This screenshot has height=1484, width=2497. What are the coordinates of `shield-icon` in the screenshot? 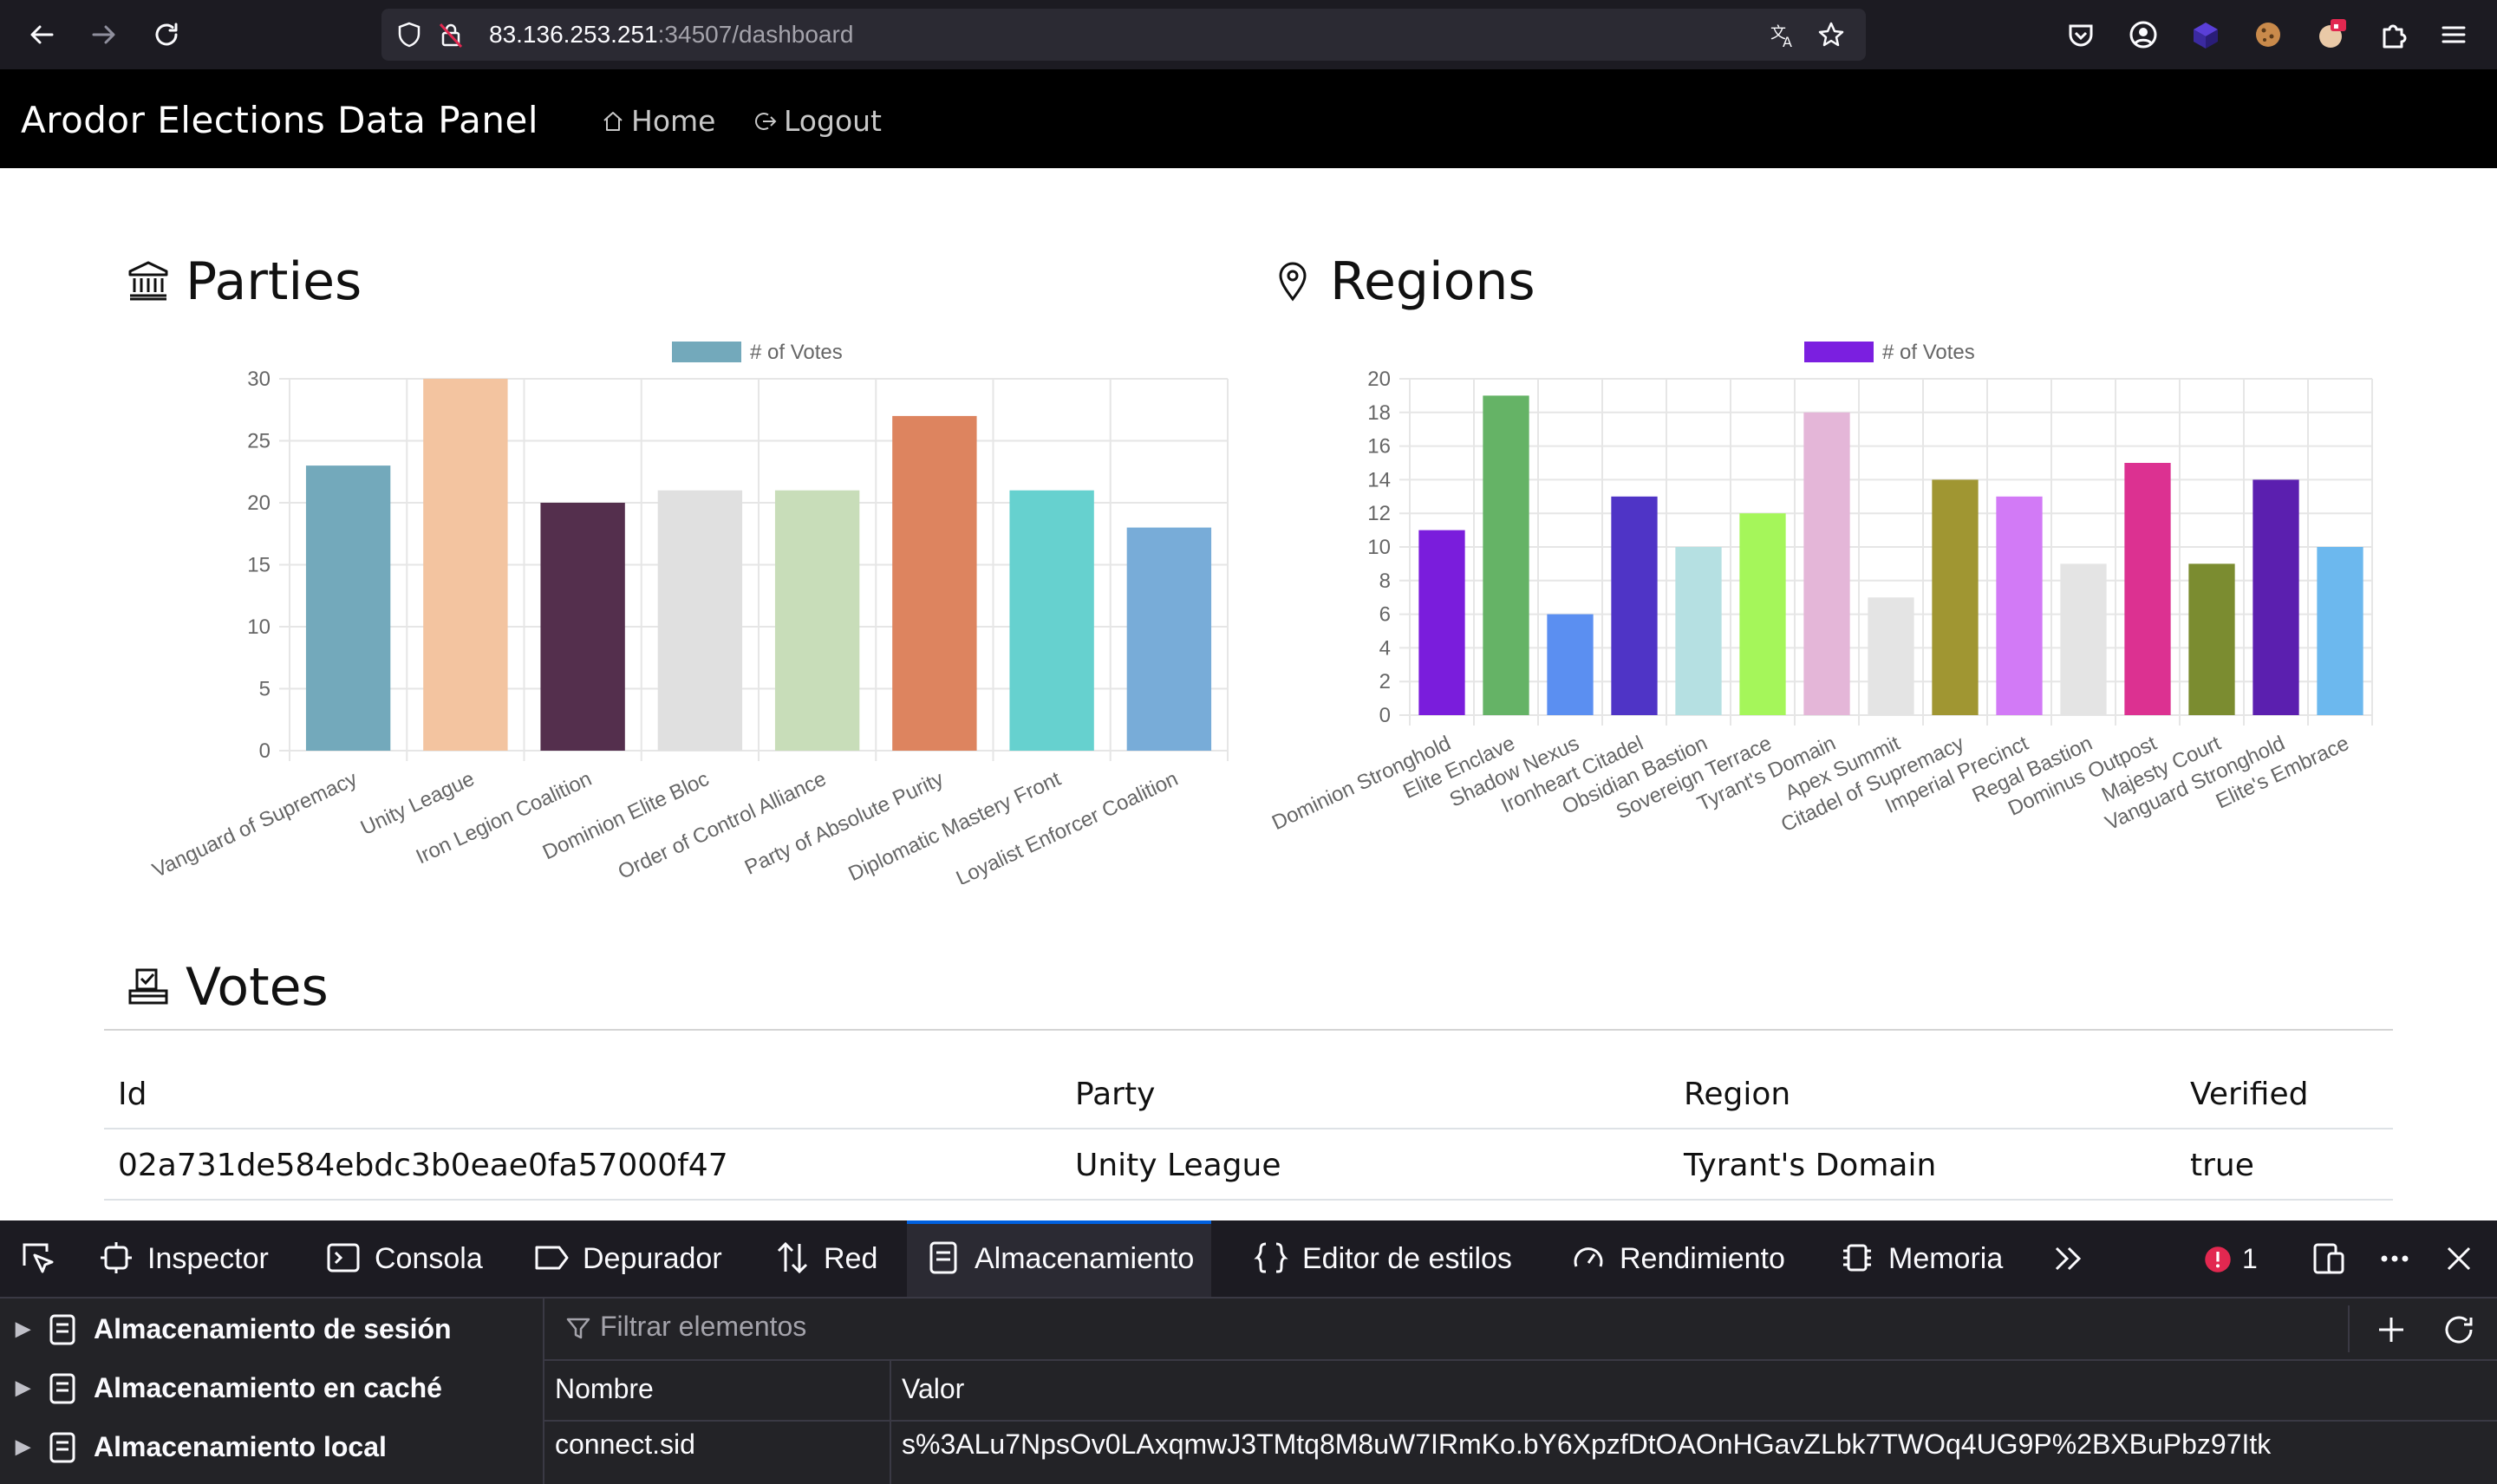 It's located at (409, 35).